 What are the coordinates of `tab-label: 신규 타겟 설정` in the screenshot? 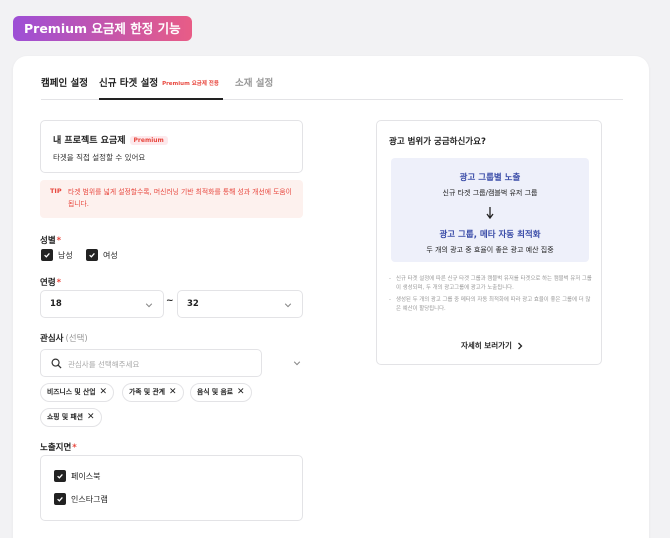 It's located at (129, 83).